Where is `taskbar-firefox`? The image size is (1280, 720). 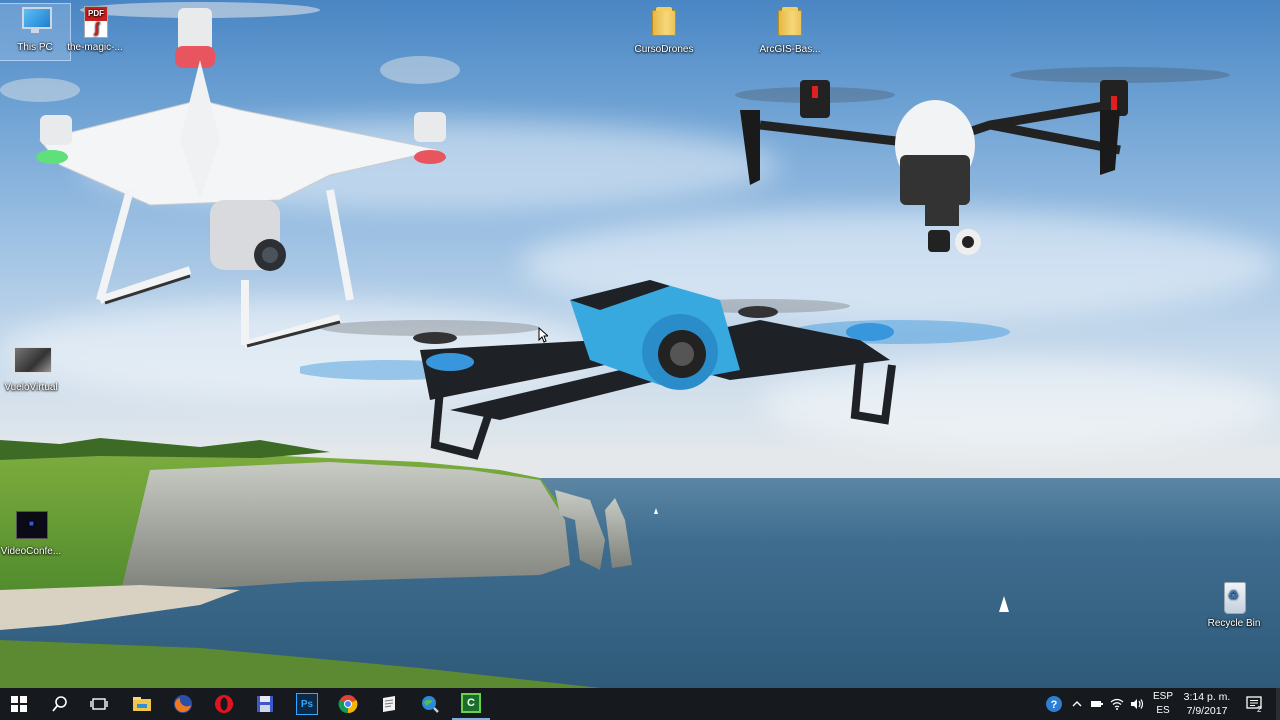 taskbar-firefox is located at coordinates (183, 704).